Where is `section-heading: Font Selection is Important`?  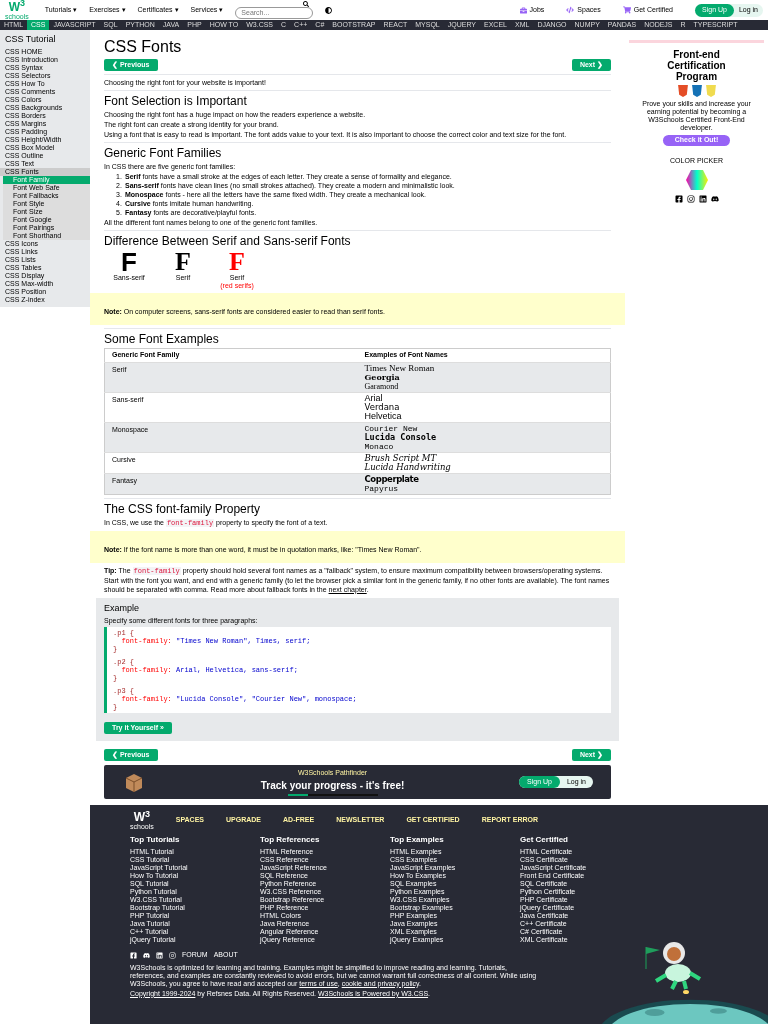
section-heading: Font Selection is Important is located at coordinates (176, 101).